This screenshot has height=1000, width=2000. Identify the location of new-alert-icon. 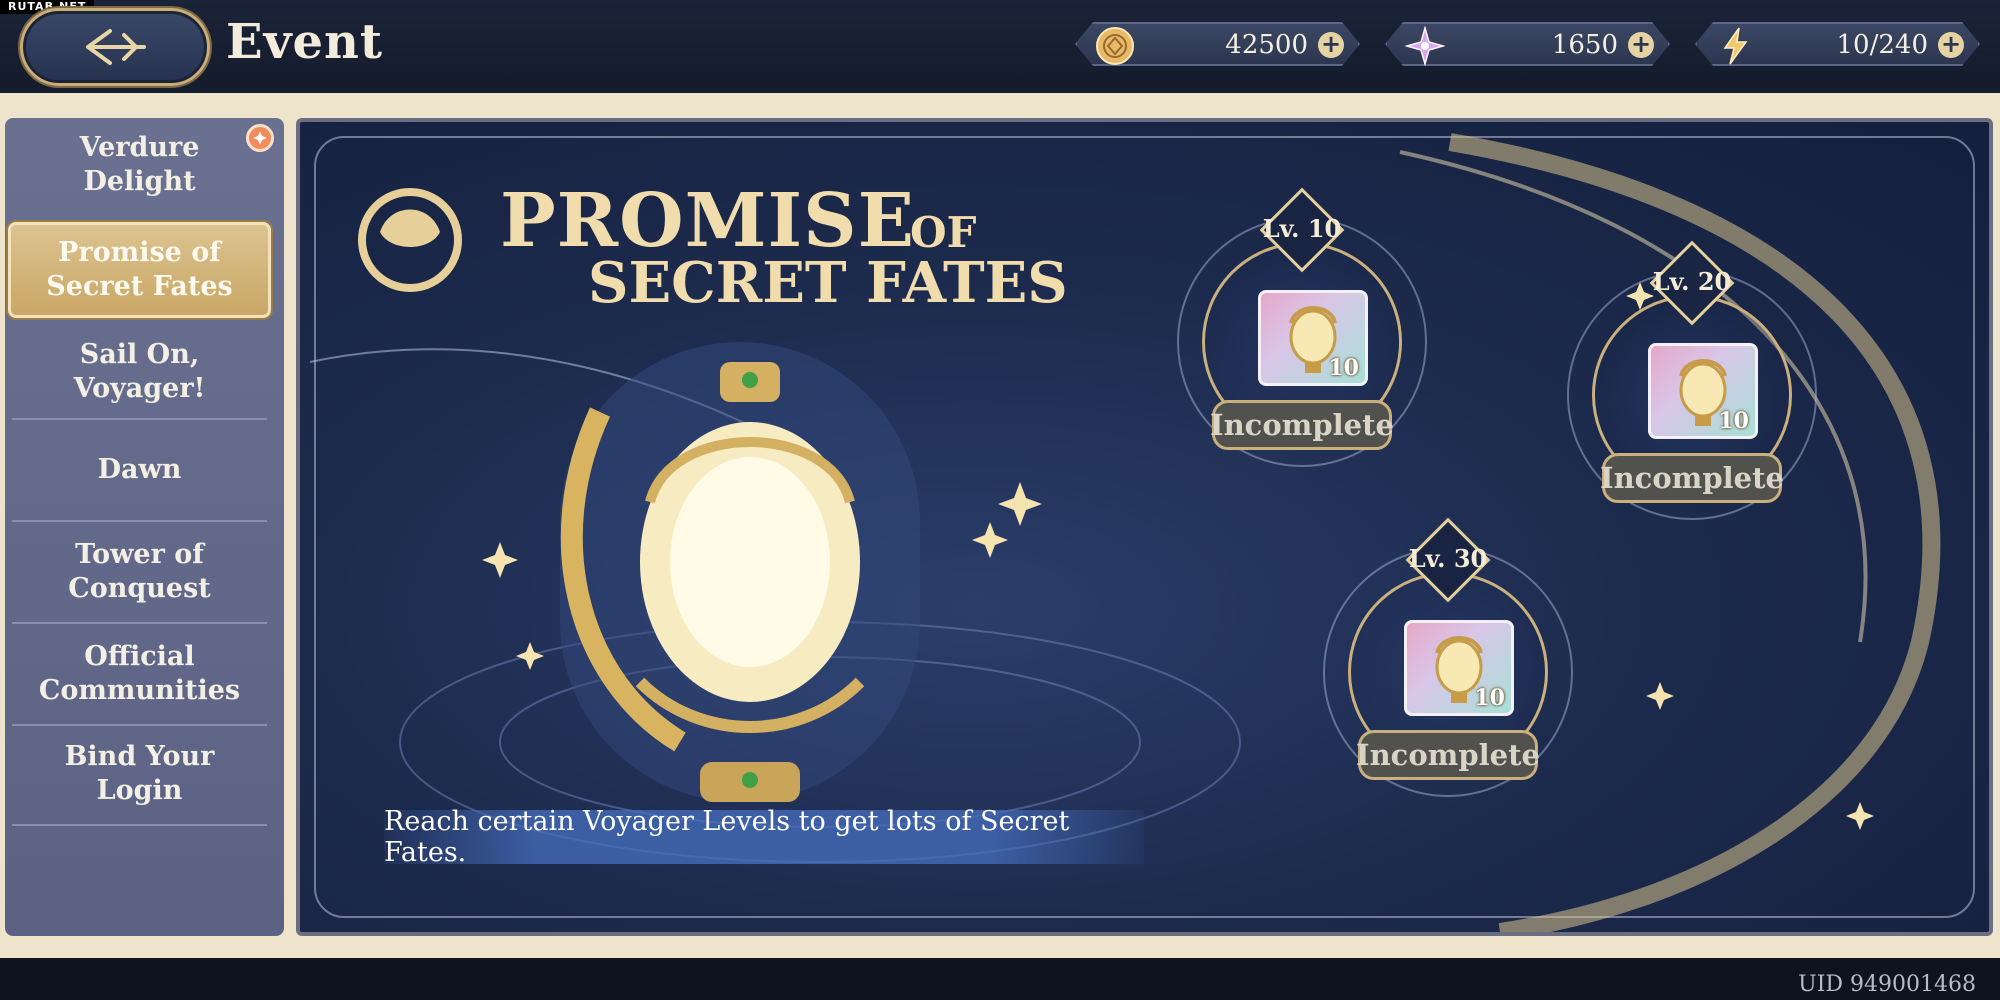
(260, 138).